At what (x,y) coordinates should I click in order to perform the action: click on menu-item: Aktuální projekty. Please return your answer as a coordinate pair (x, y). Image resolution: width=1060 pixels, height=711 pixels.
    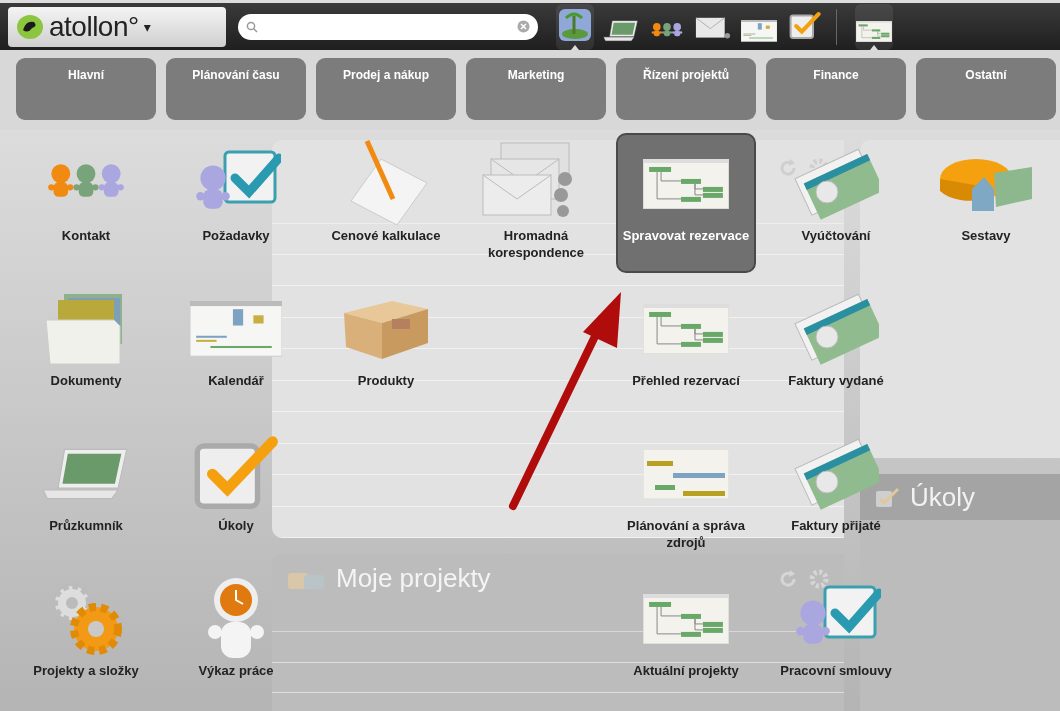
    Looking at the image, I should click on (686, 638).